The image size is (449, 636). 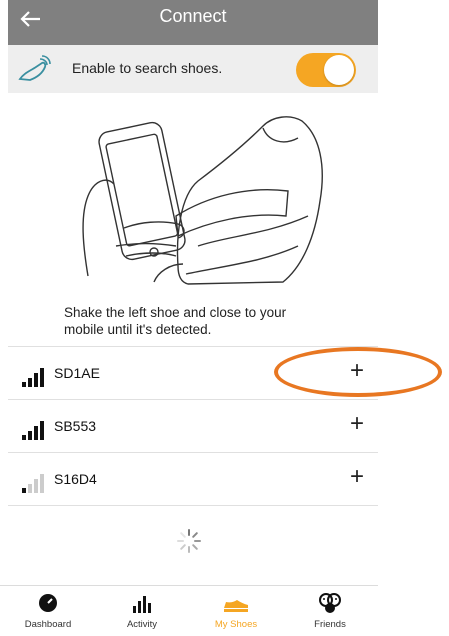 What do you see at coordinates (75, 426) in the screenshot?
I see `device-name: SB553` at bounding box center [75, 426].